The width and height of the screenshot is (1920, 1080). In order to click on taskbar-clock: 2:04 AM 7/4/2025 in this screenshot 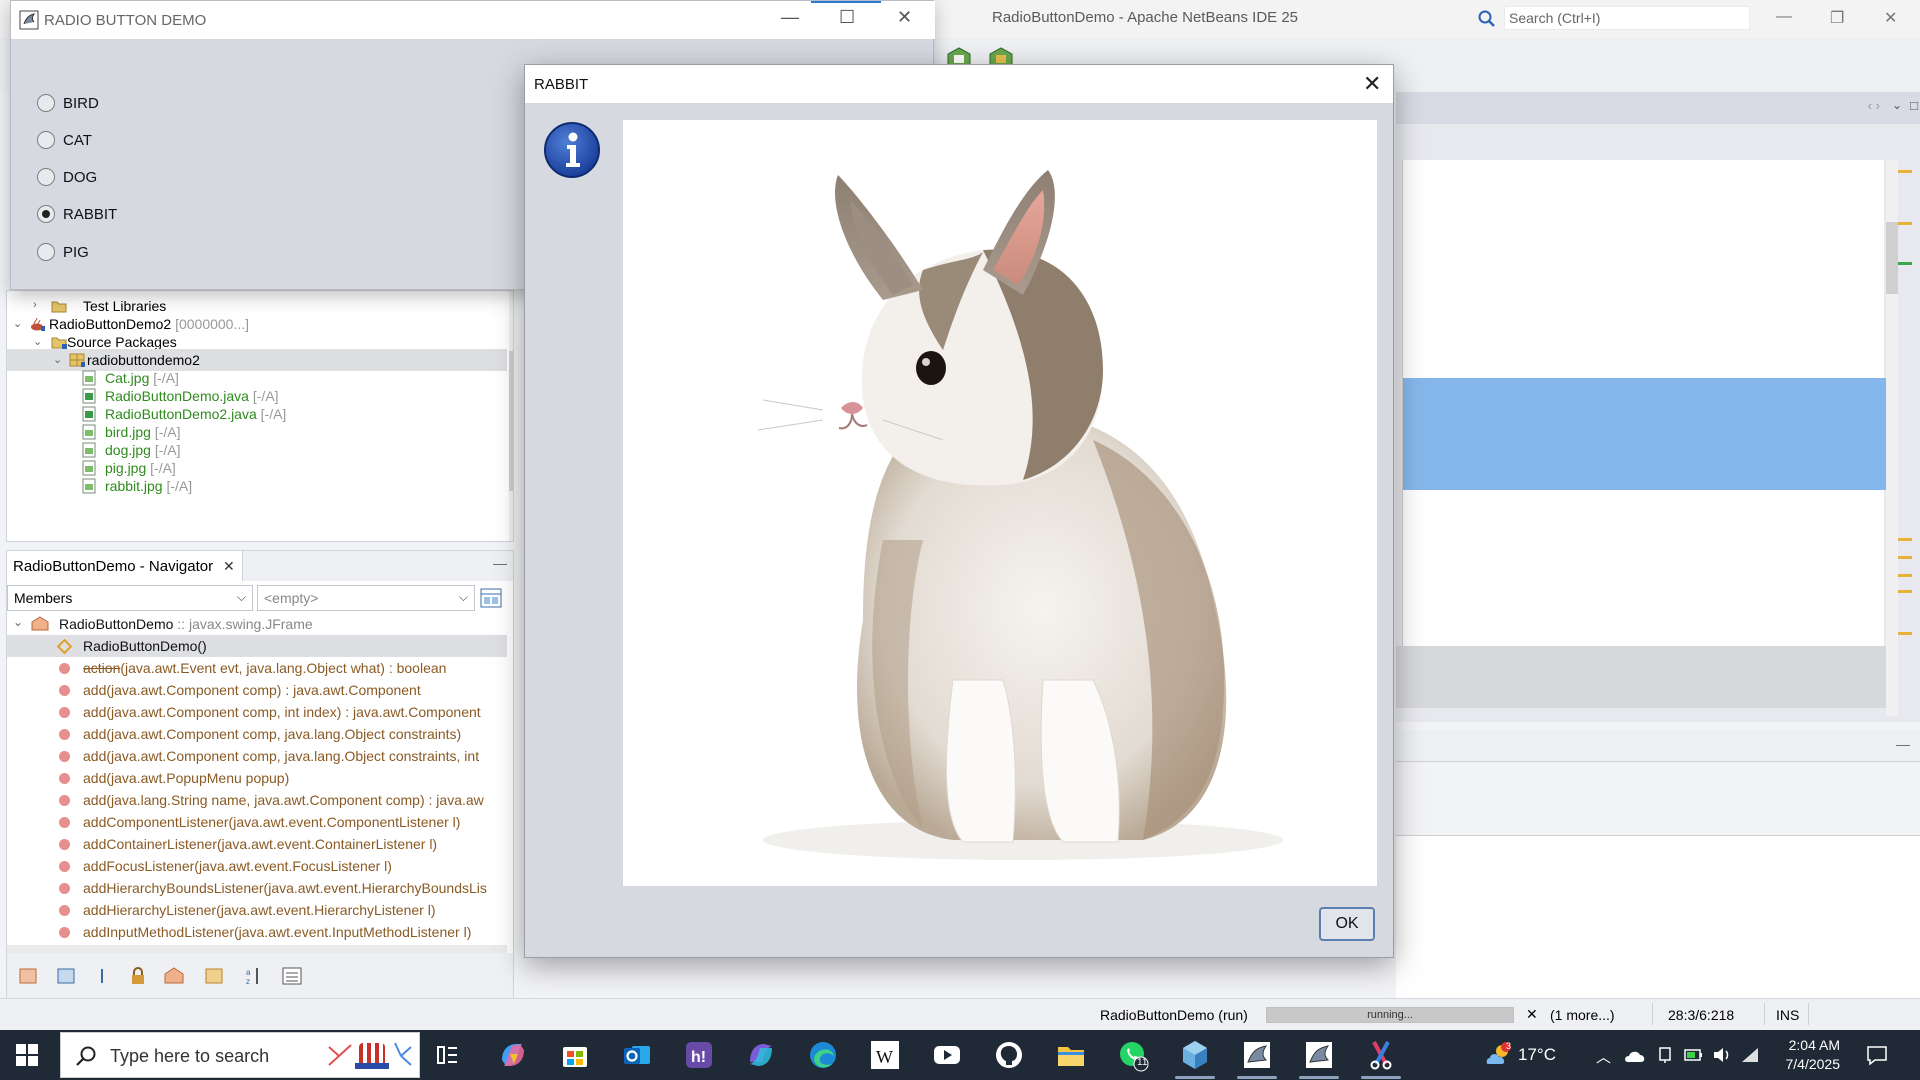, I will do `click(1805, 1055)`.